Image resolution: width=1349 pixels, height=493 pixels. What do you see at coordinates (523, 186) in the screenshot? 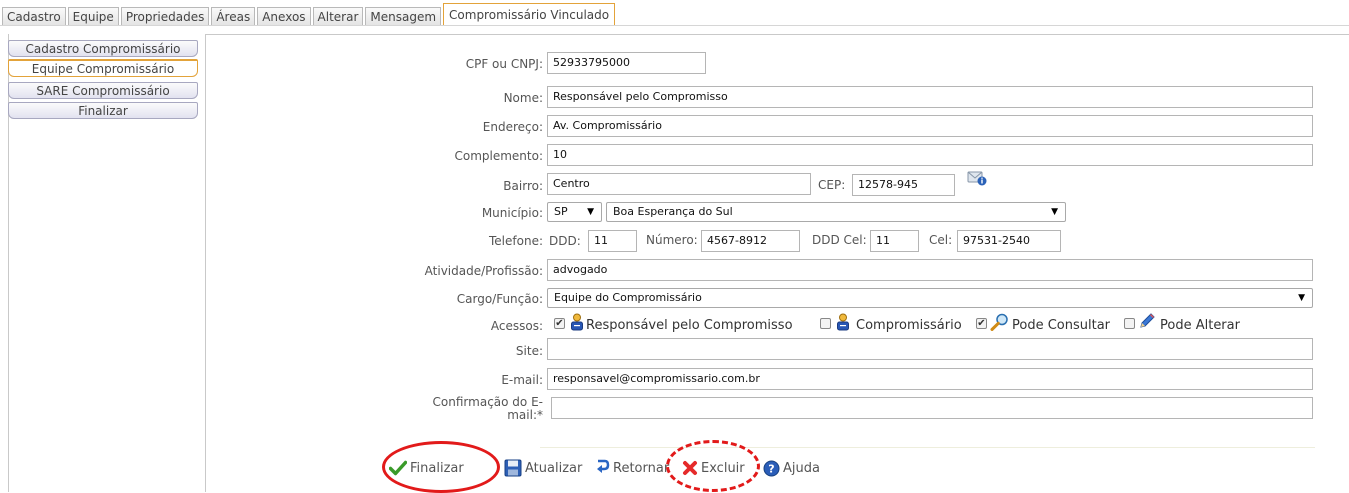
I see `bairro-label: Bairro:` at bounding box center [523, 186].